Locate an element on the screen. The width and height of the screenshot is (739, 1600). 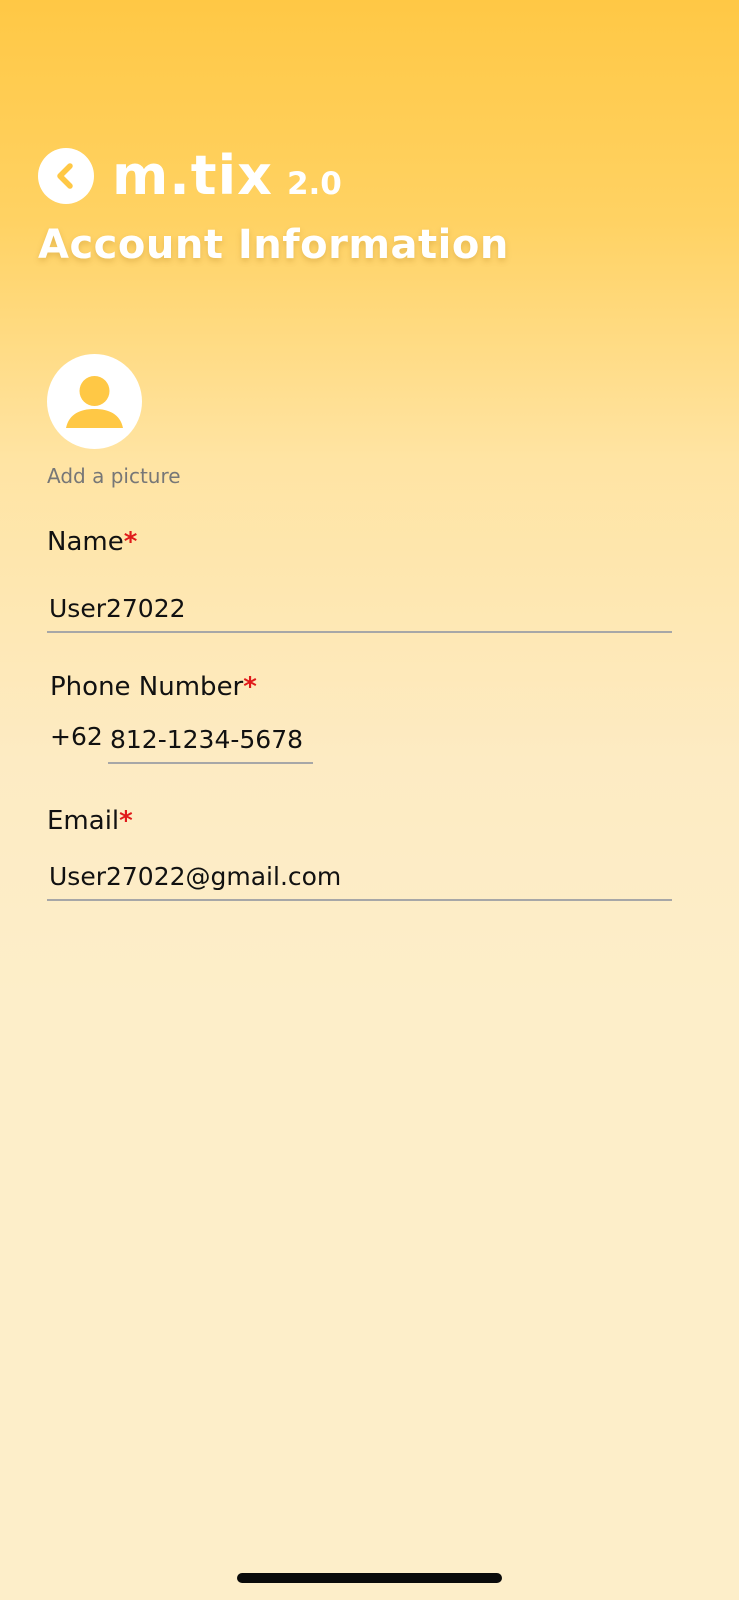
avatar-picker is located at coordinates (94, 401).